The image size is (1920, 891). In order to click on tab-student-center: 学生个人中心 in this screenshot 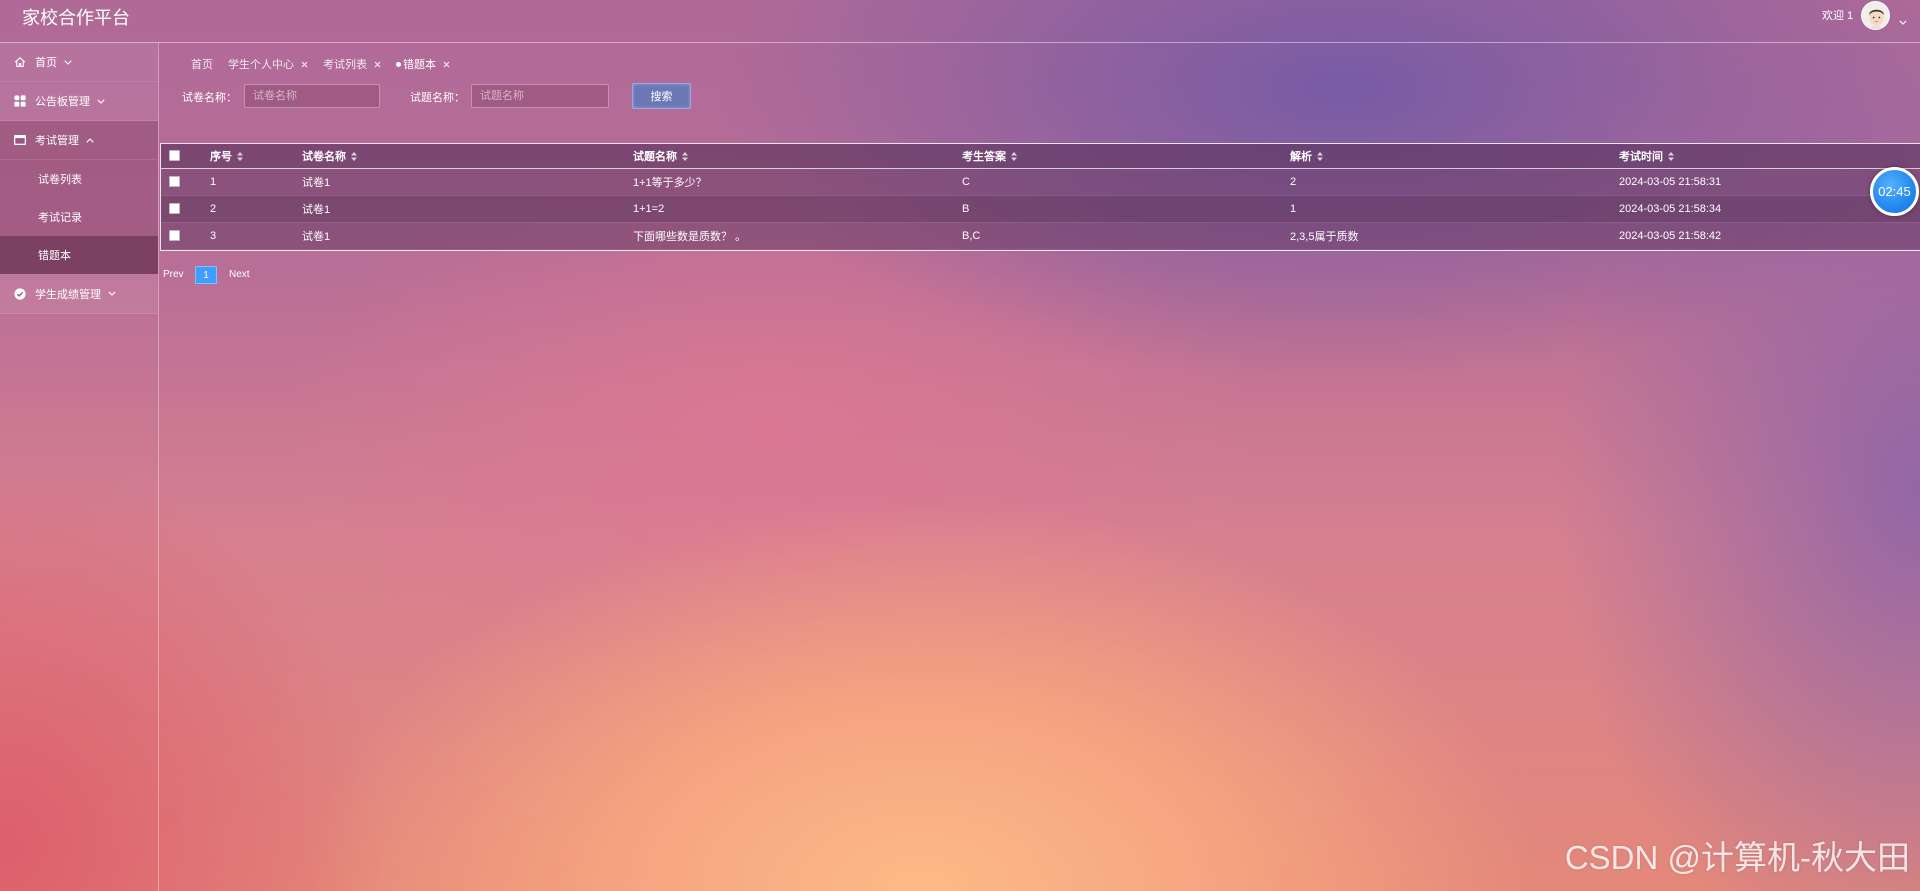, I will do `click(268, 64)`.